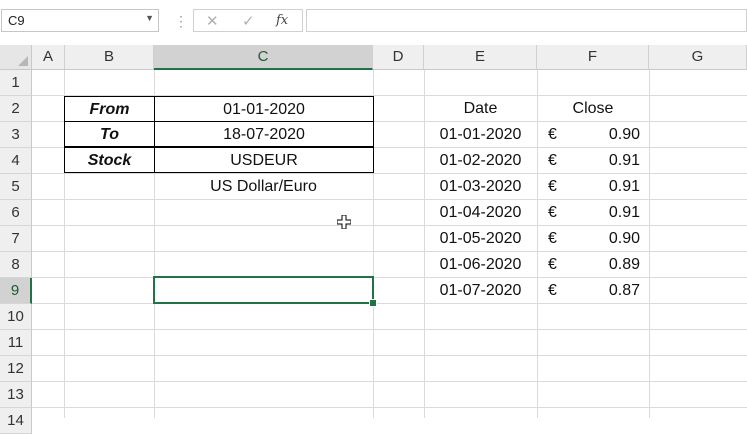  Describe the element at coordinates (16, 109) in the screenshot. I see `row-header-2: 2` at that location.